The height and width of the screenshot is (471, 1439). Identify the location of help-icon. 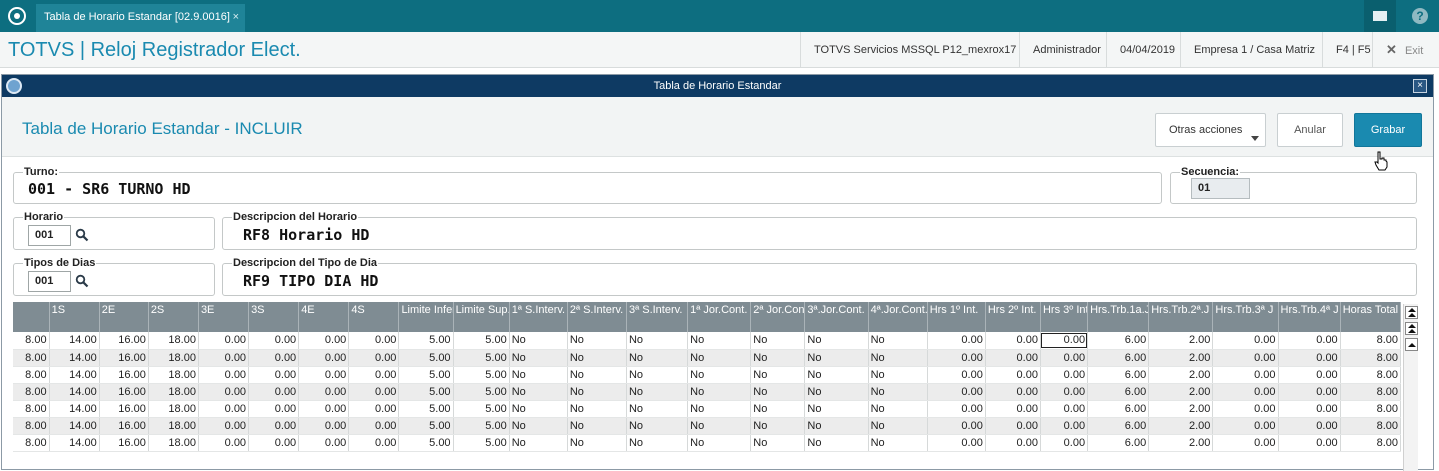
(1419, 16).